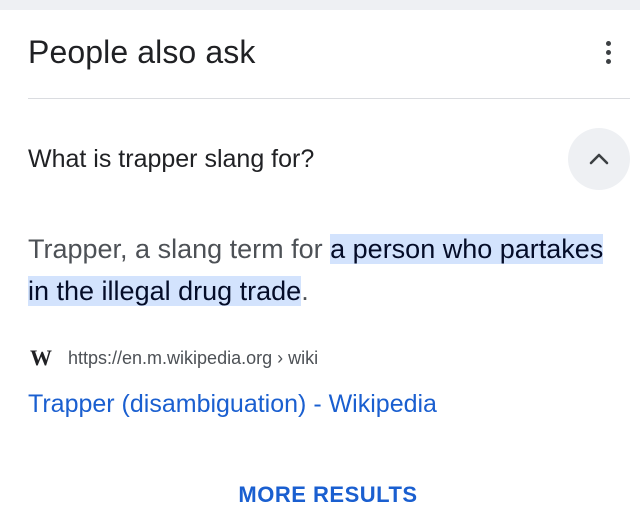  I want to click on question-row: What is trapper slang for?, so click(329, 159).